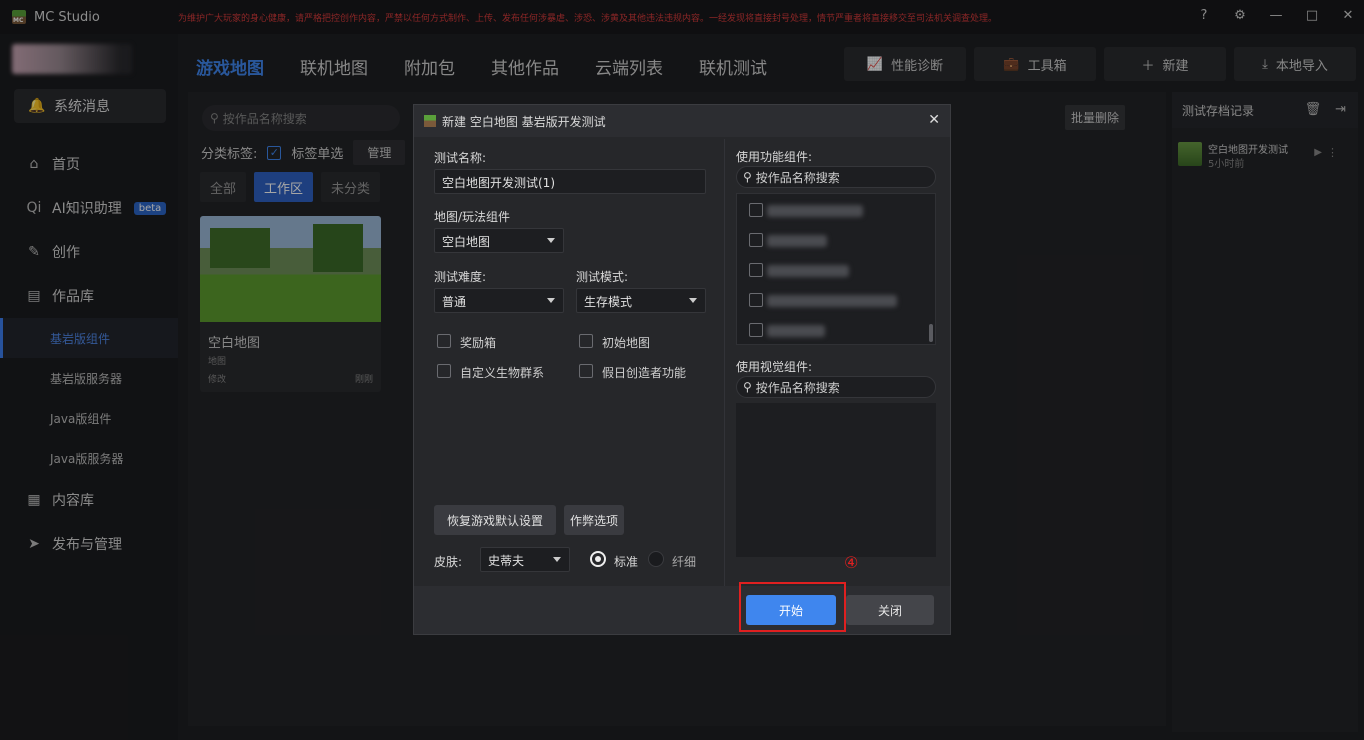 The width and height of the screenshot is (1364, 740). I want to click on difficulty-label: 测试难度:, so click(460, 277).